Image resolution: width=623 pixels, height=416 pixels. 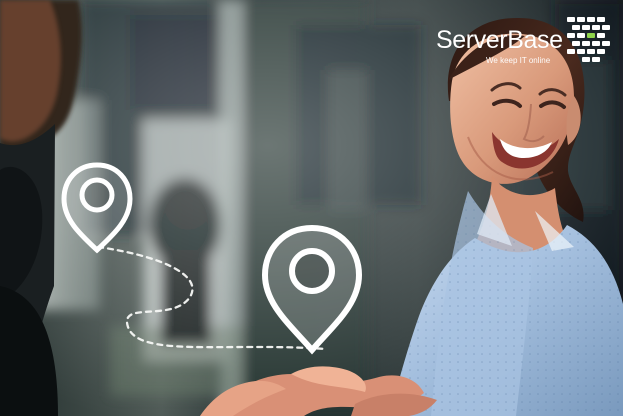 I want to click on serverbase-logo: ServerBase We keep IT online, so click(x=523, y=41).